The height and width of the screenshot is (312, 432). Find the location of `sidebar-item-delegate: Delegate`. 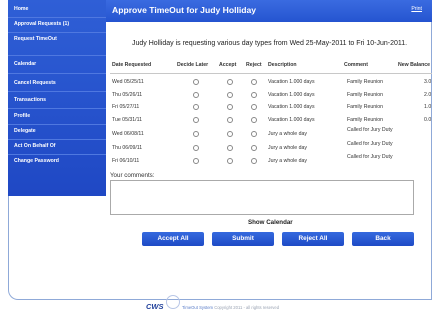

sidebar-item-delegate: Delegate is located at coordinates (25, 131).